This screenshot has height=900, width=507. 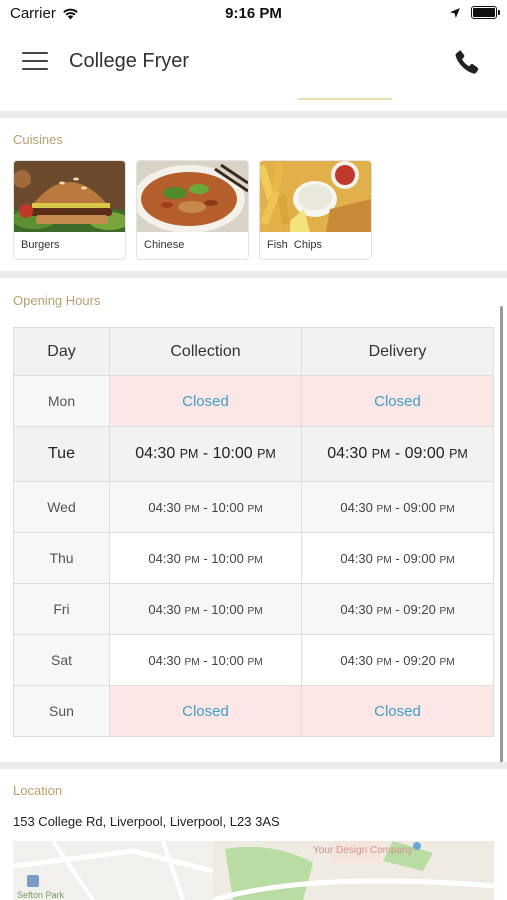 What do you see at coordinates (205, 351) in the screenshot?
I see `collection-column-header: Collection` at bounding box center [205, 351].